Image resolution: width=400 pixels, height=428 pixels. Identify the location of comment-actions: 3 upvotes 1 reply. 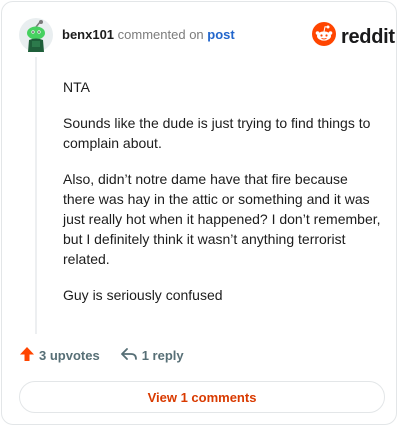
(101, 355).